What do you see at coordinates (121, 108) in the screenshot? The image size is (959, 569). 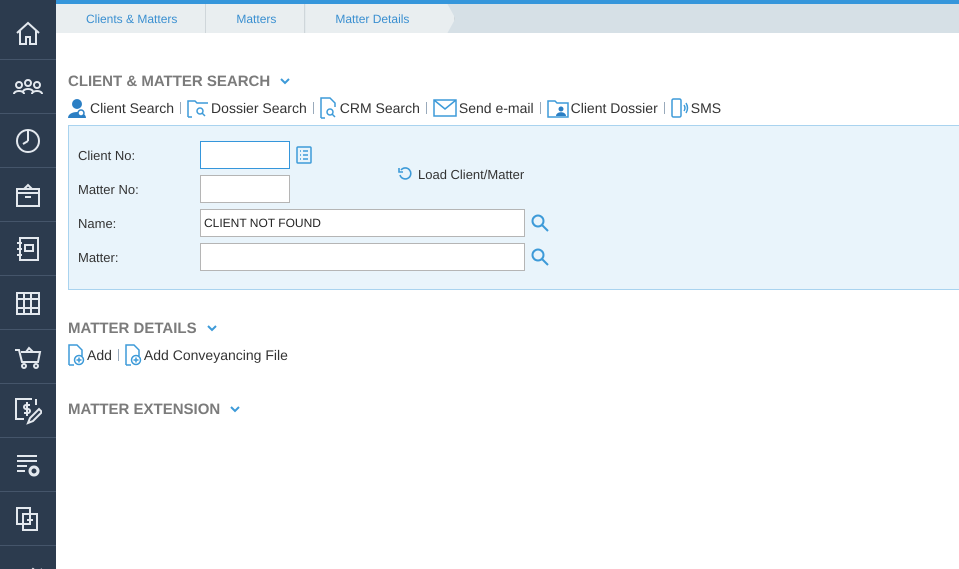 I see `toolbar-link: Client Search` at bounding box center [121, 108].